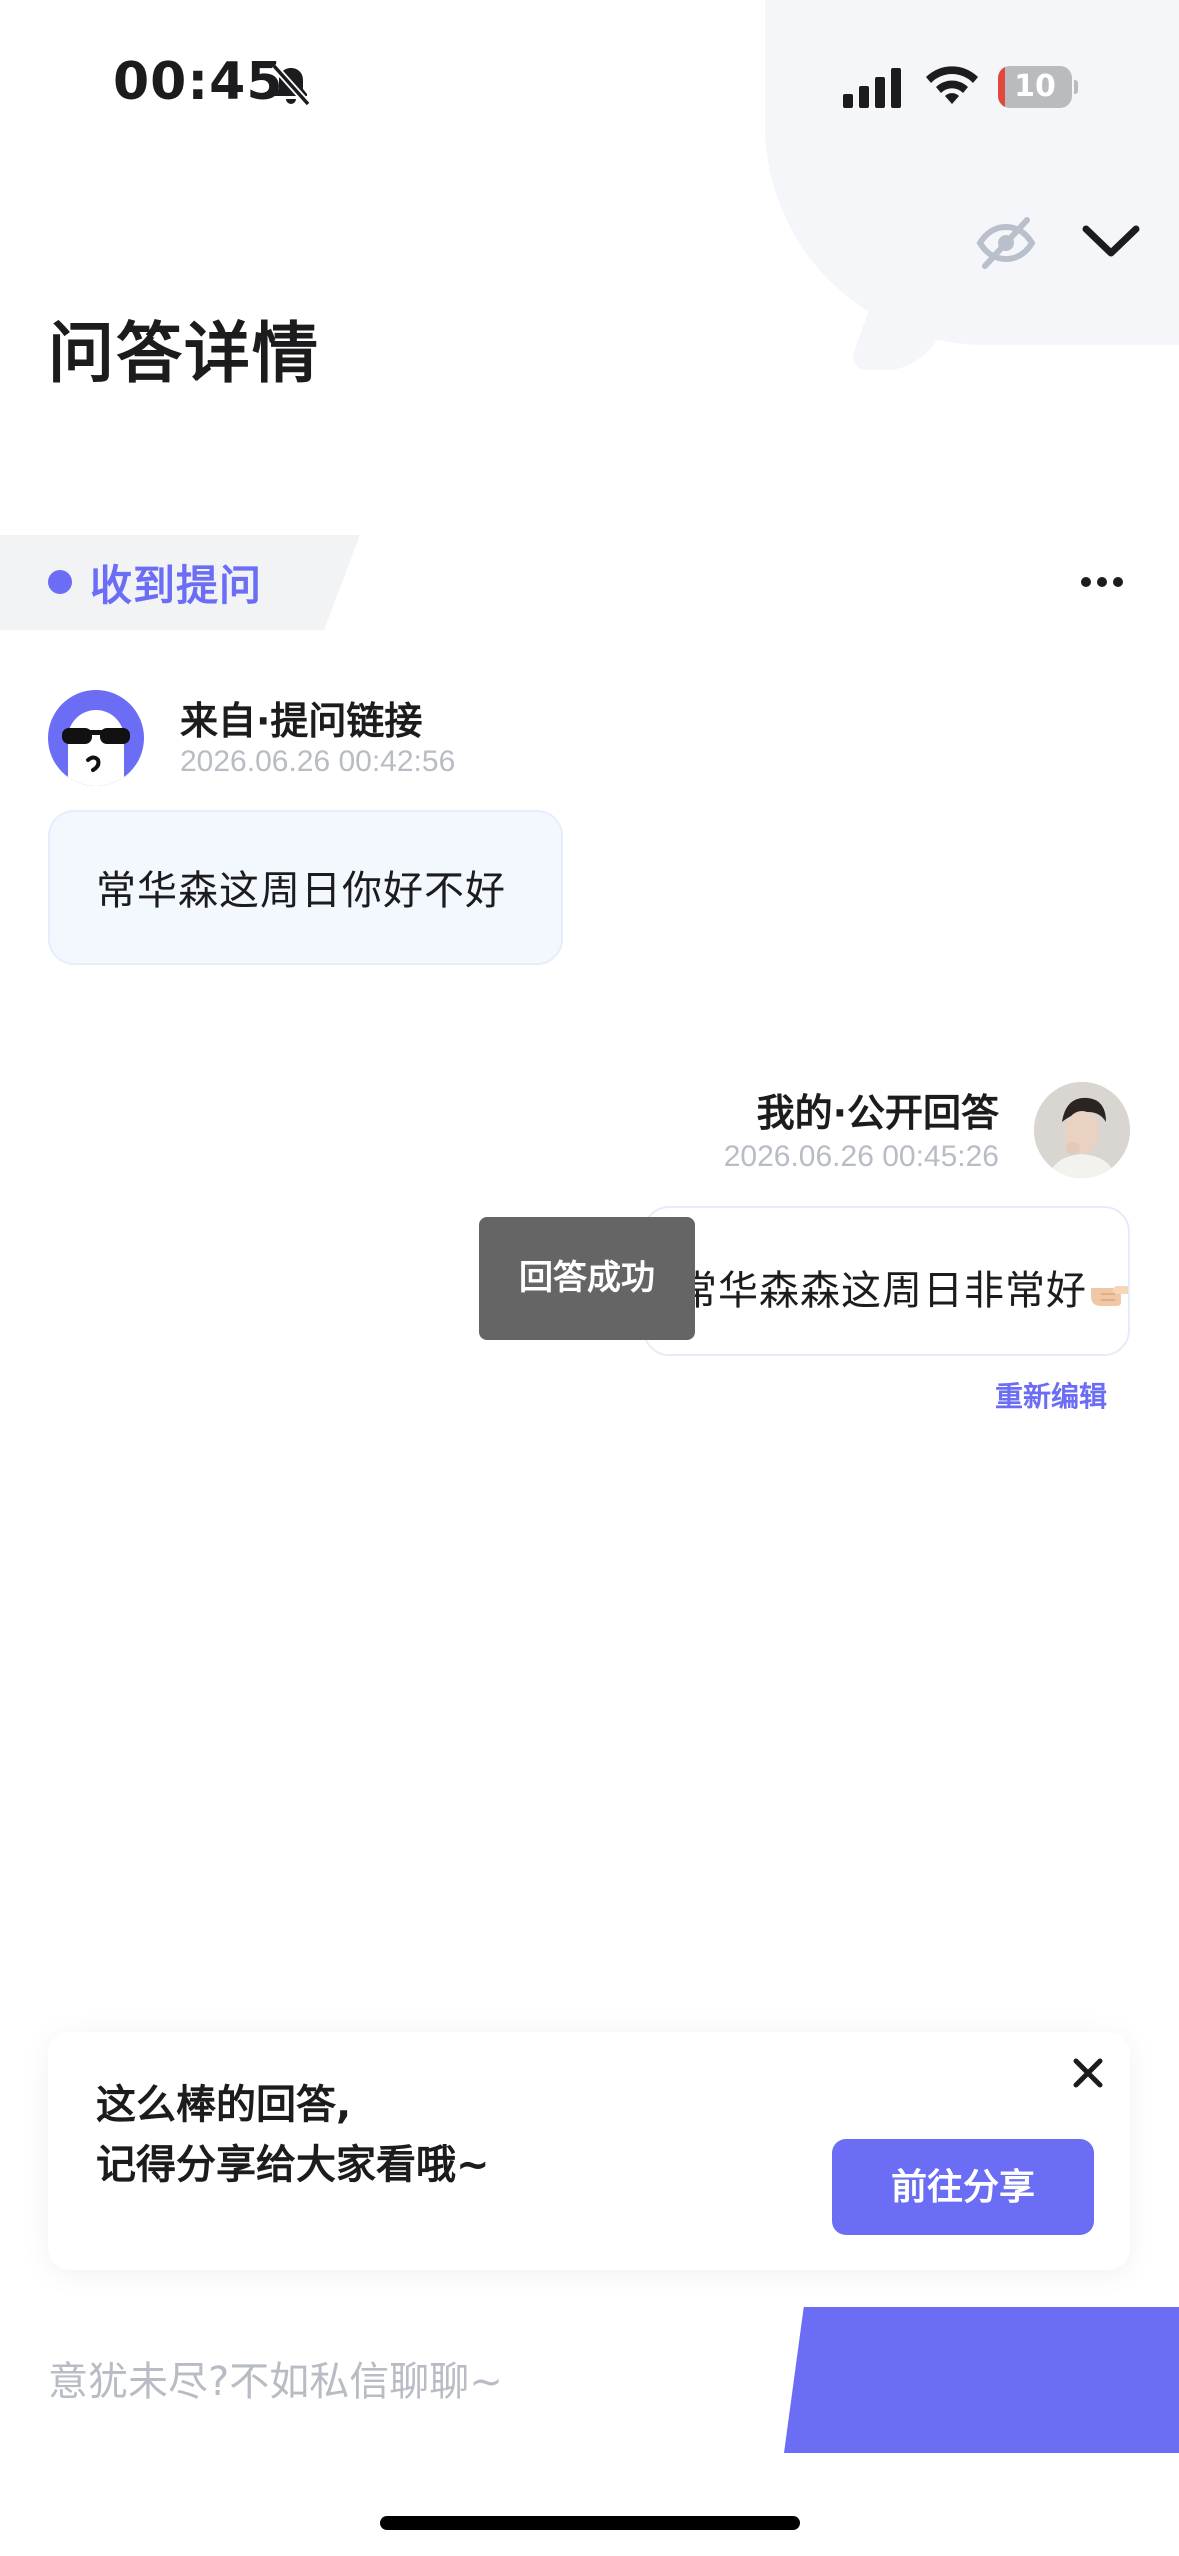 This screenshot has height=2556, width=1179. Describe the element at coordinates (96, 748) in the screenshot. I see `anonymous-ghost-icon` at that location.